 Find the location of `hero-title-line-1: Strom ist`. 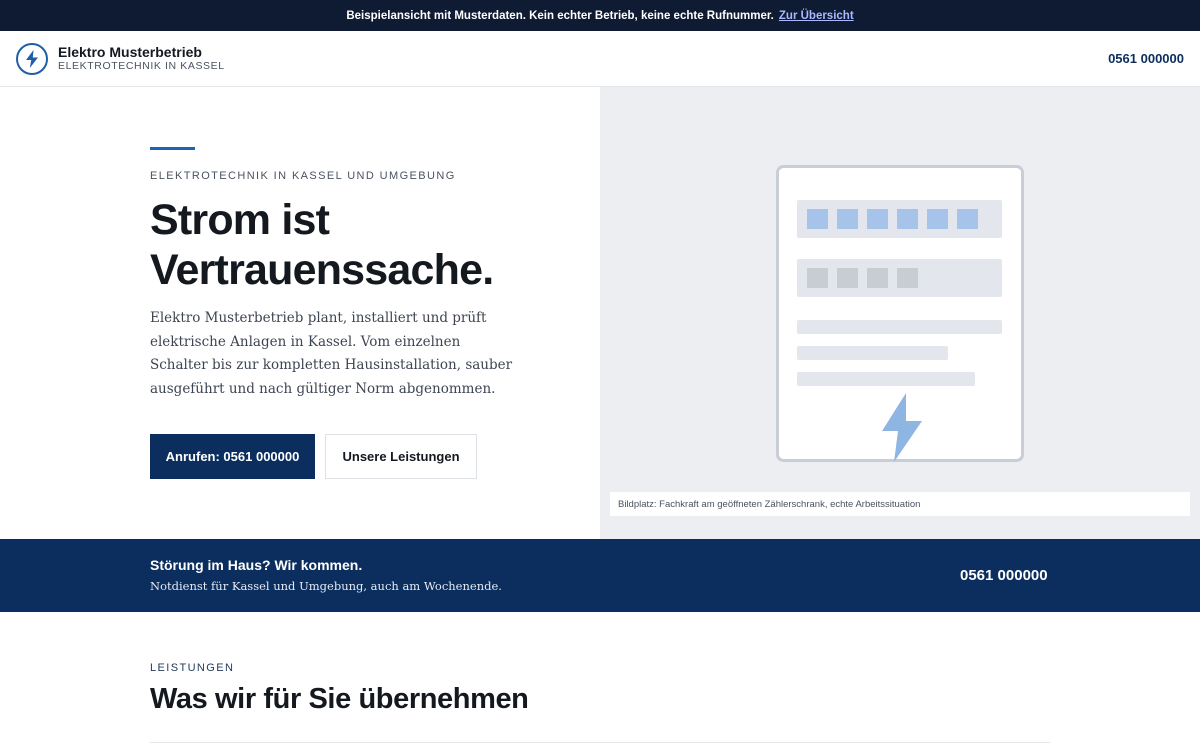

hero-title-line-1: Strom ist is located at coordinates (240, 220).